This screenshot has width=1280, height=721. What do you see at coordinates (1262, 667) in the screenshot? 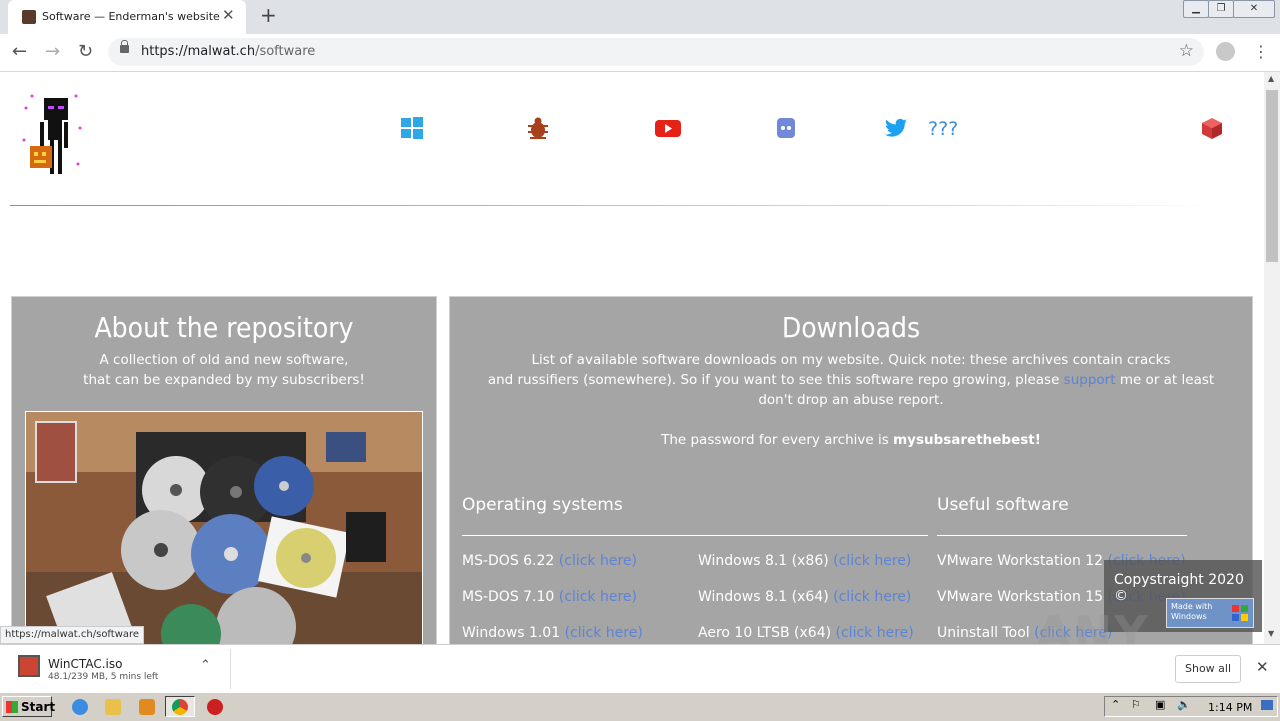
I see `close-shelf-icon: ✕` at bounding box center [1262, 667].